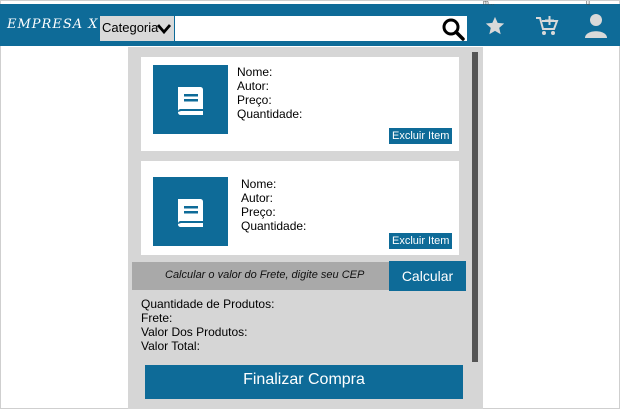 The height and width of the screenshot is (409, 620). What do you see at coordinates (304, 382) in the screenshot?
I see `checkout-button: Finalizar Compra` at bounding box center [304, 382].